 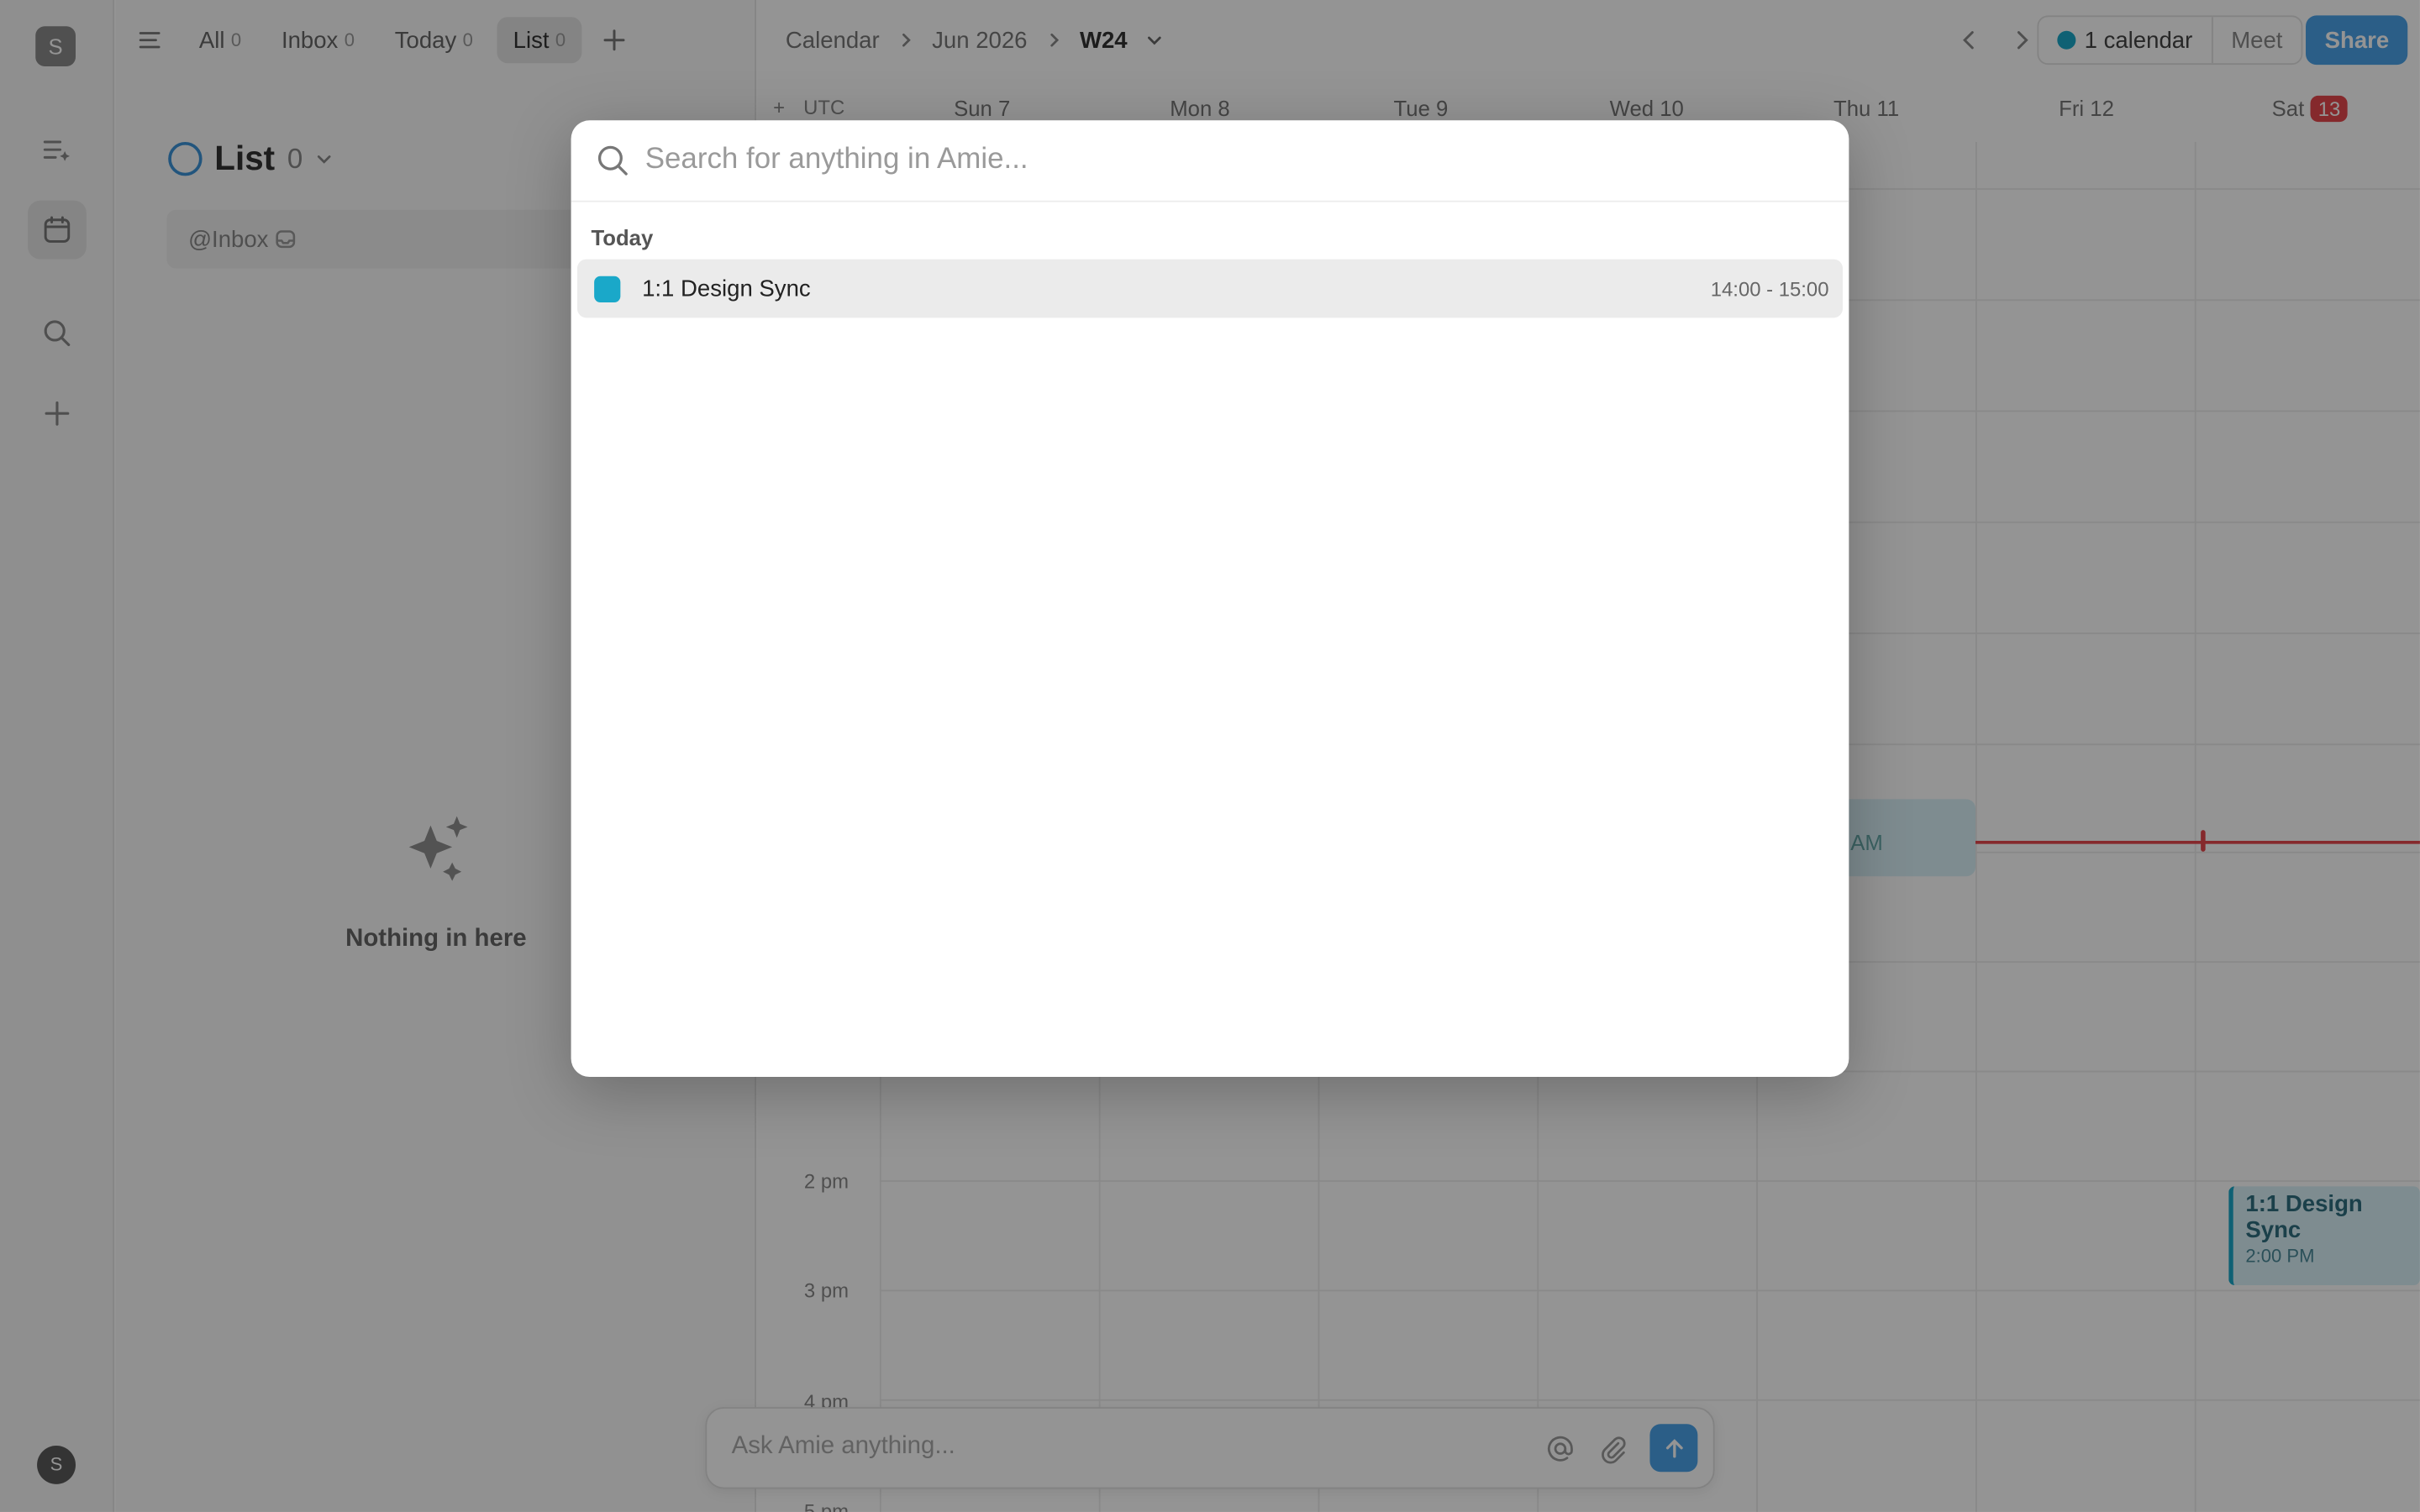 I want to click on results-section-label: Today, so click(x=622, y=237).